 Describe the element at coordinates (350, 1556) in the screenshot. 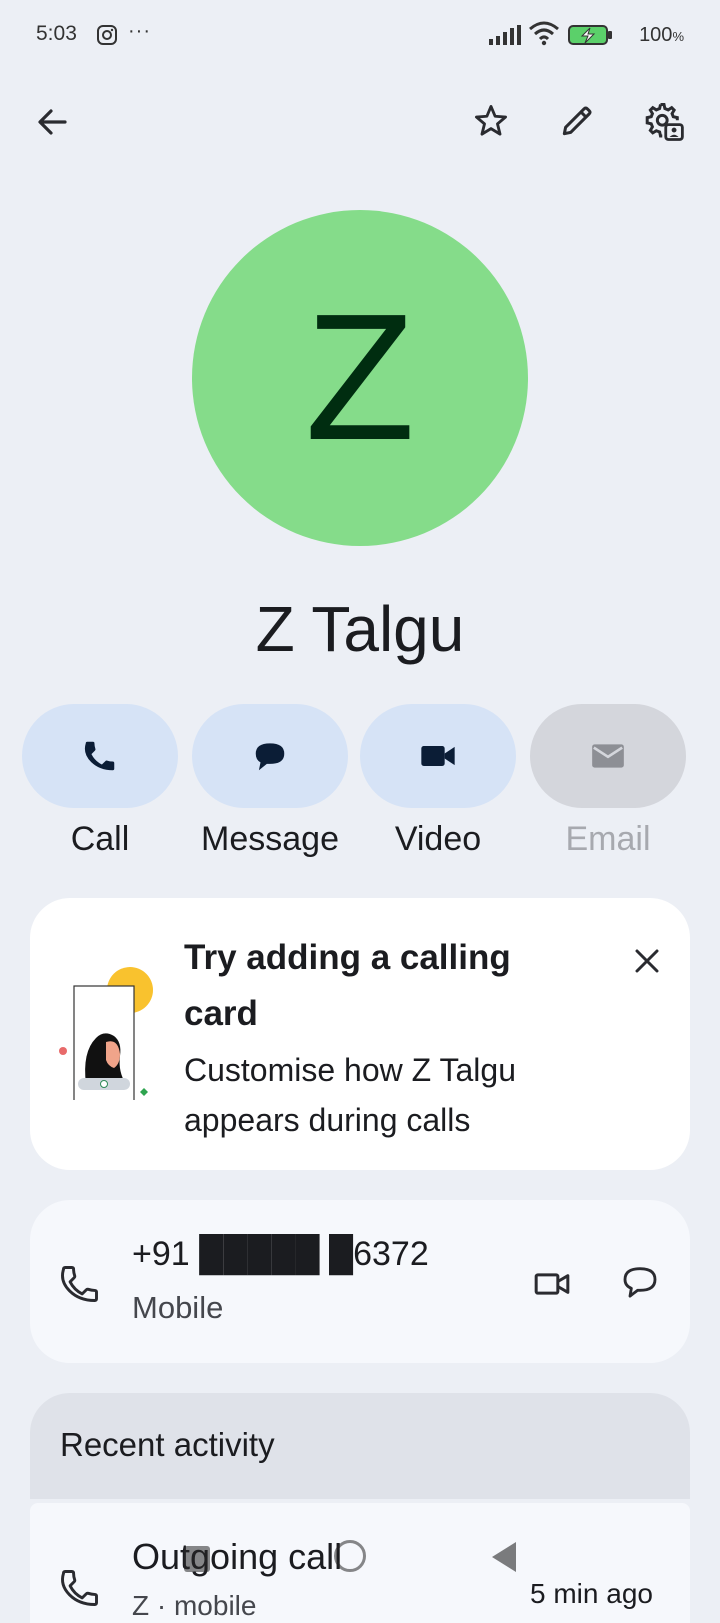

I see `nav-home-button` at that location.